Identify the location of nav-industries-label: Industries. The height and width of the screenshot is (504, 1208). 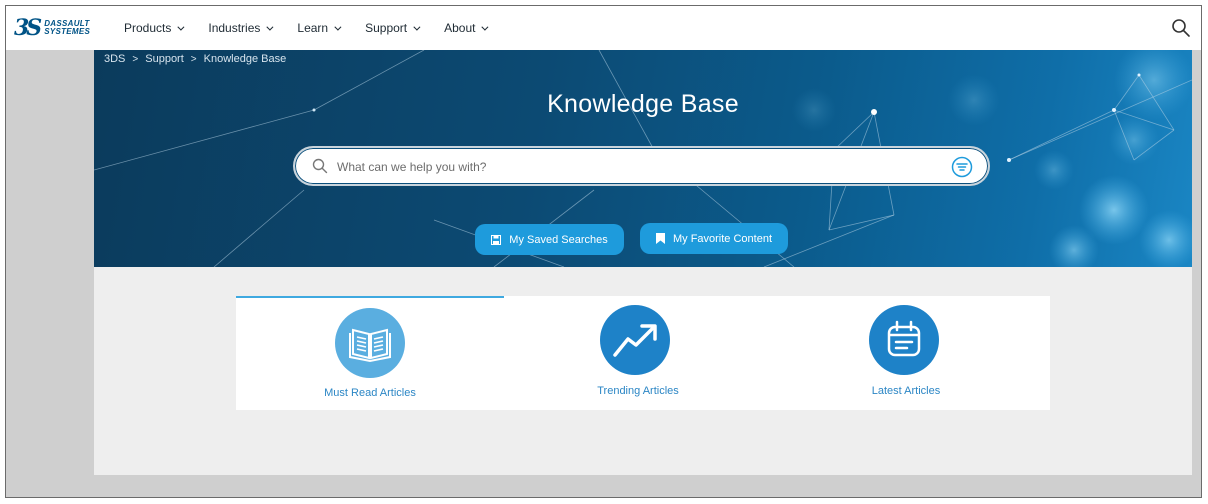
(234, 28).